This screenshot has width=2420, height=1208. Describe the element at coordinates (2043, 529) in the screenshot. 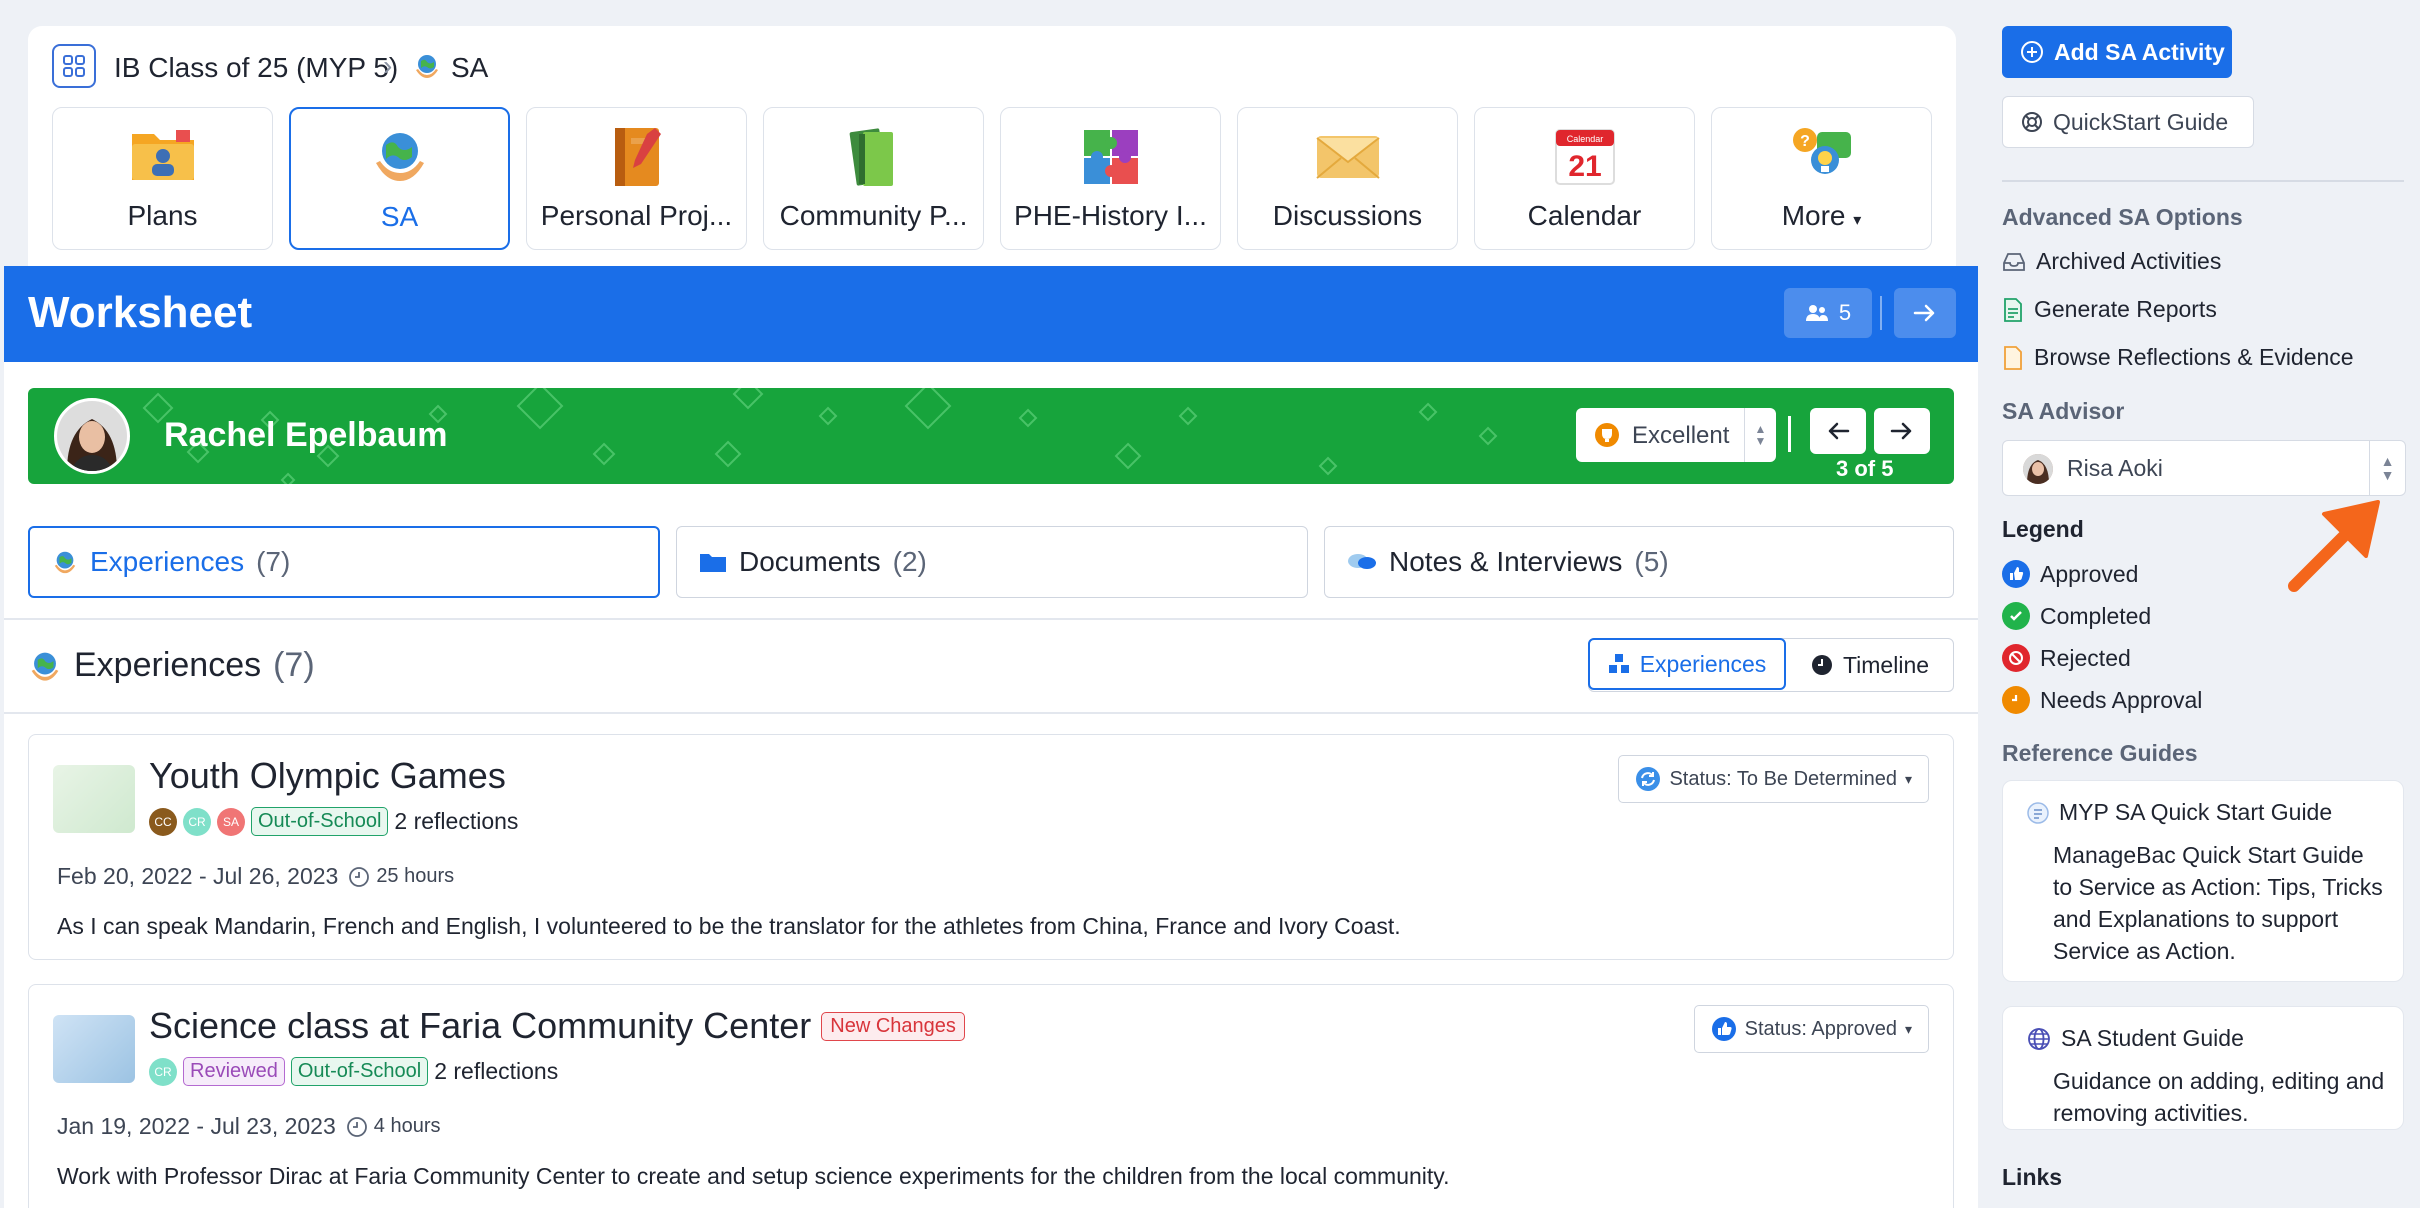

I see `legend-heading: Legend` at that location.